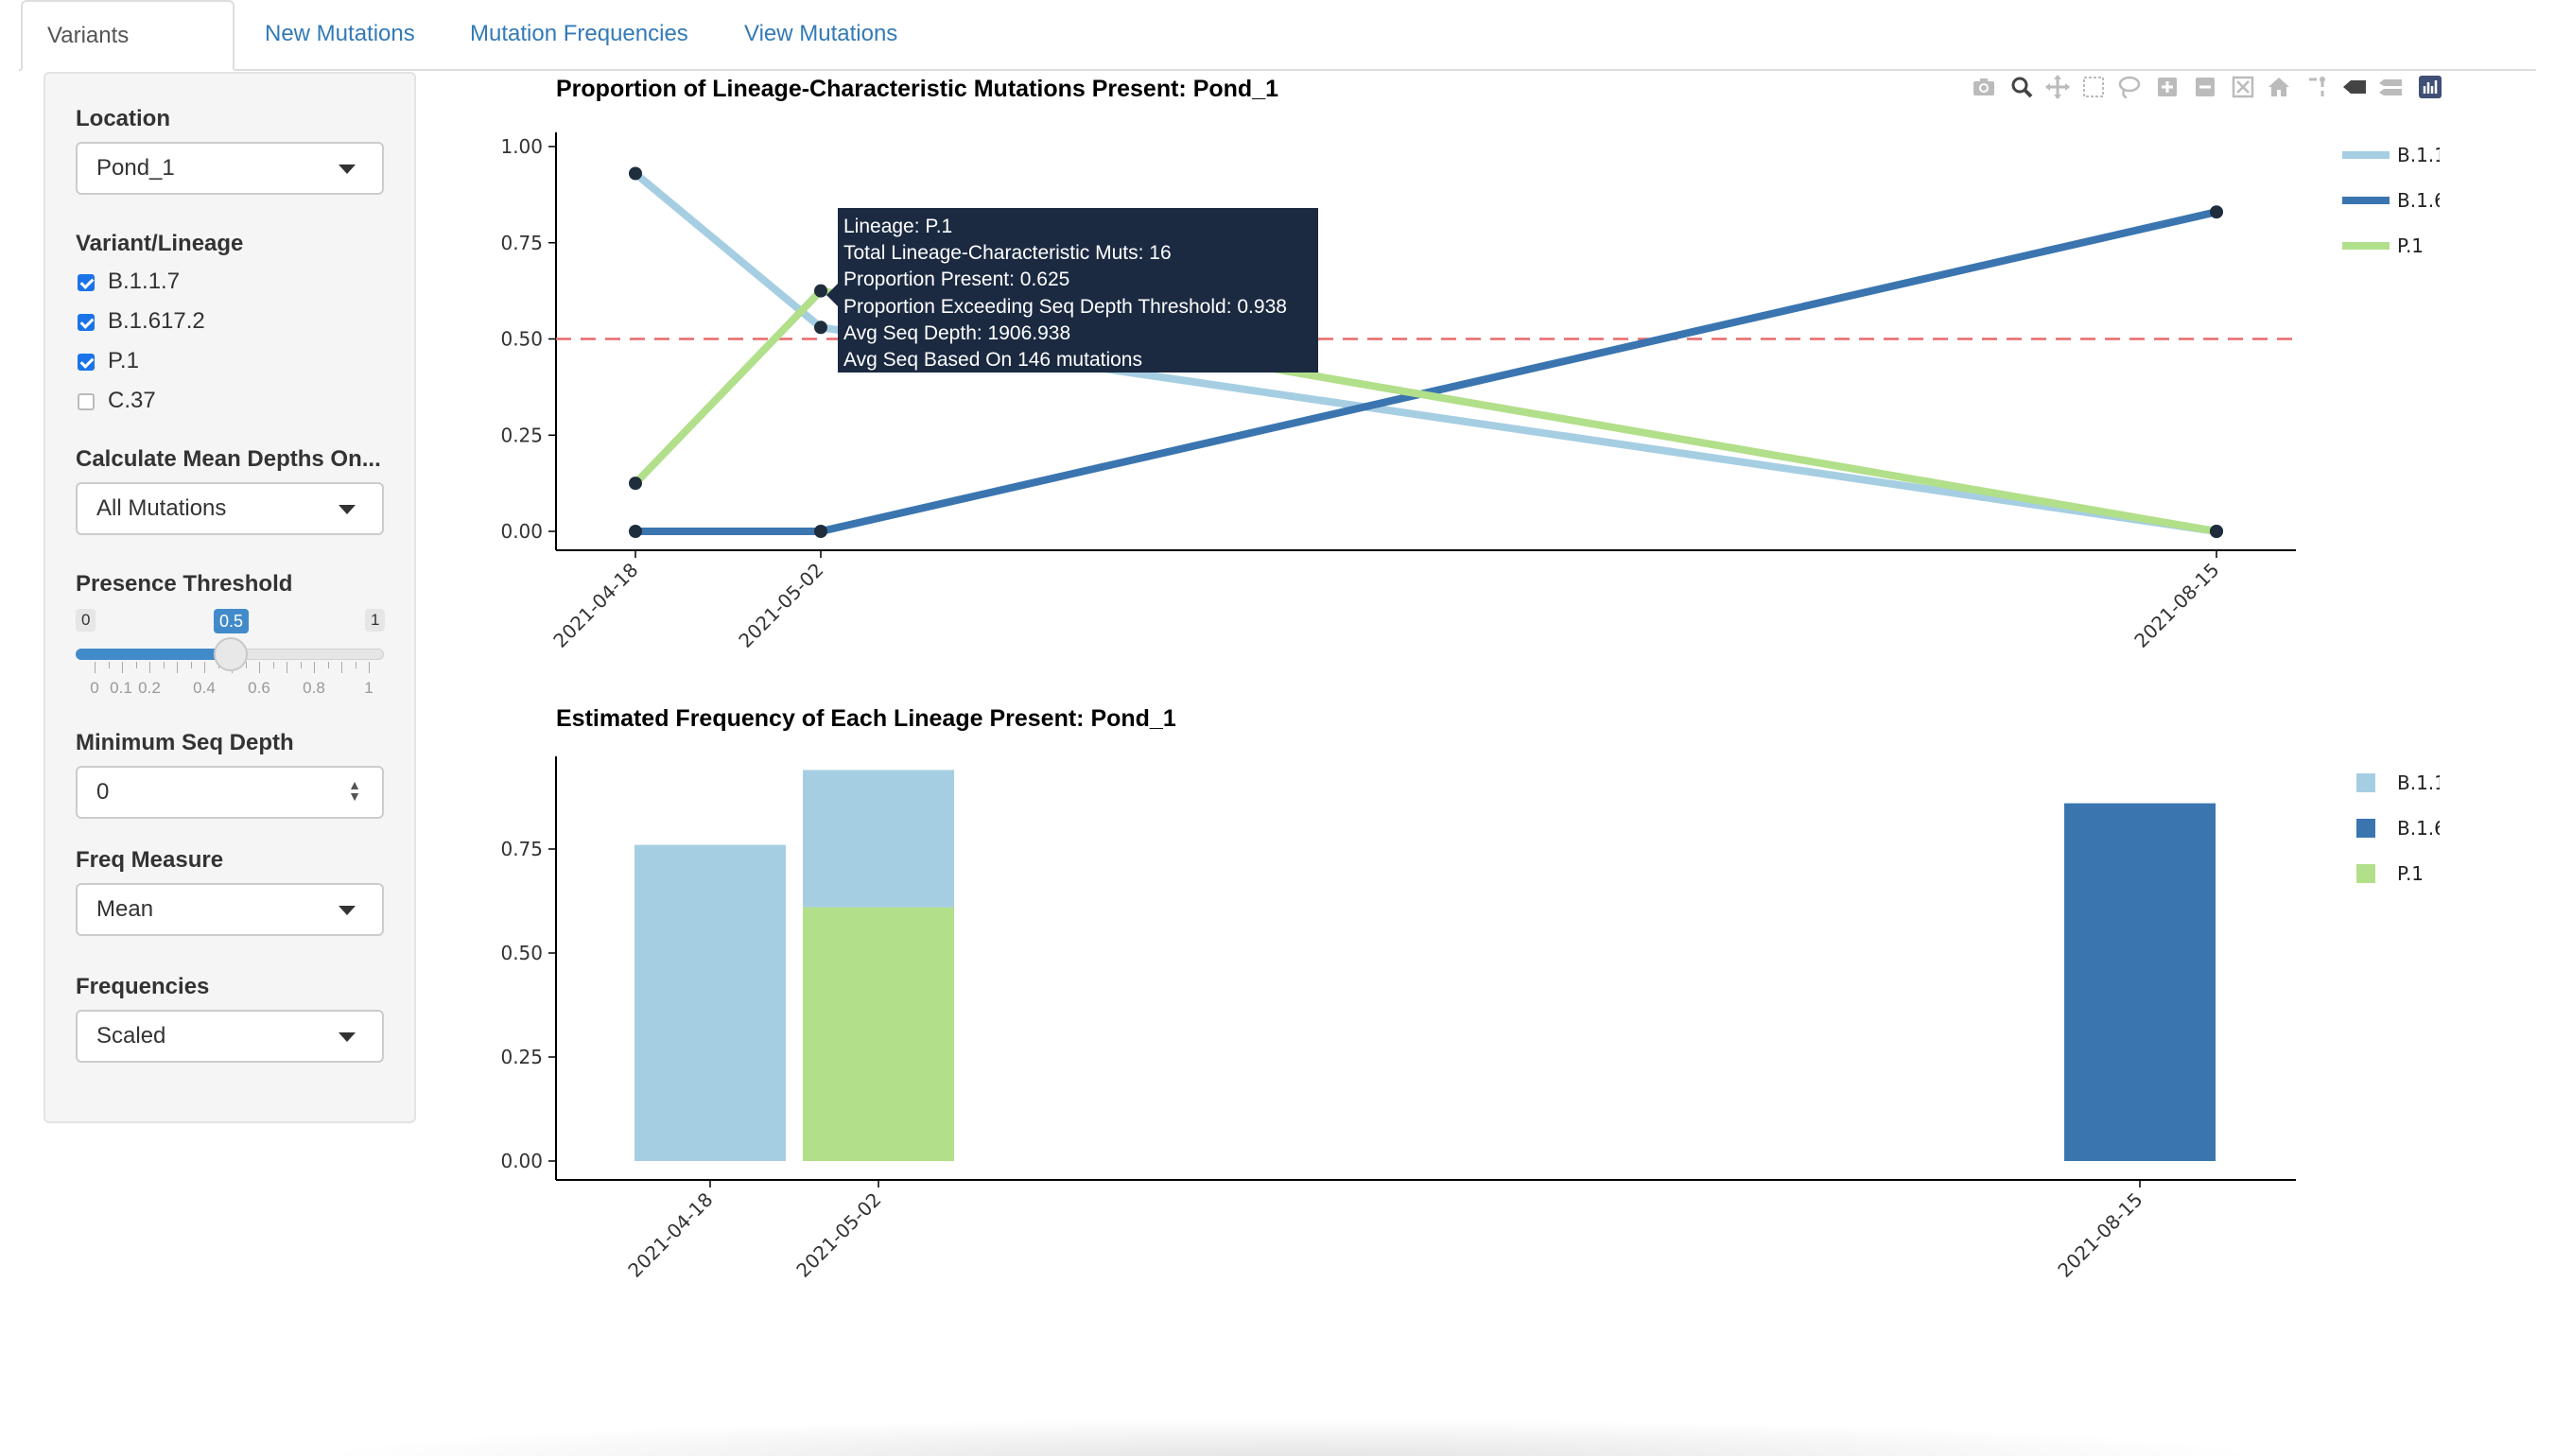  I want to click on frequencies-value: Scaled, so click(131, 1036).